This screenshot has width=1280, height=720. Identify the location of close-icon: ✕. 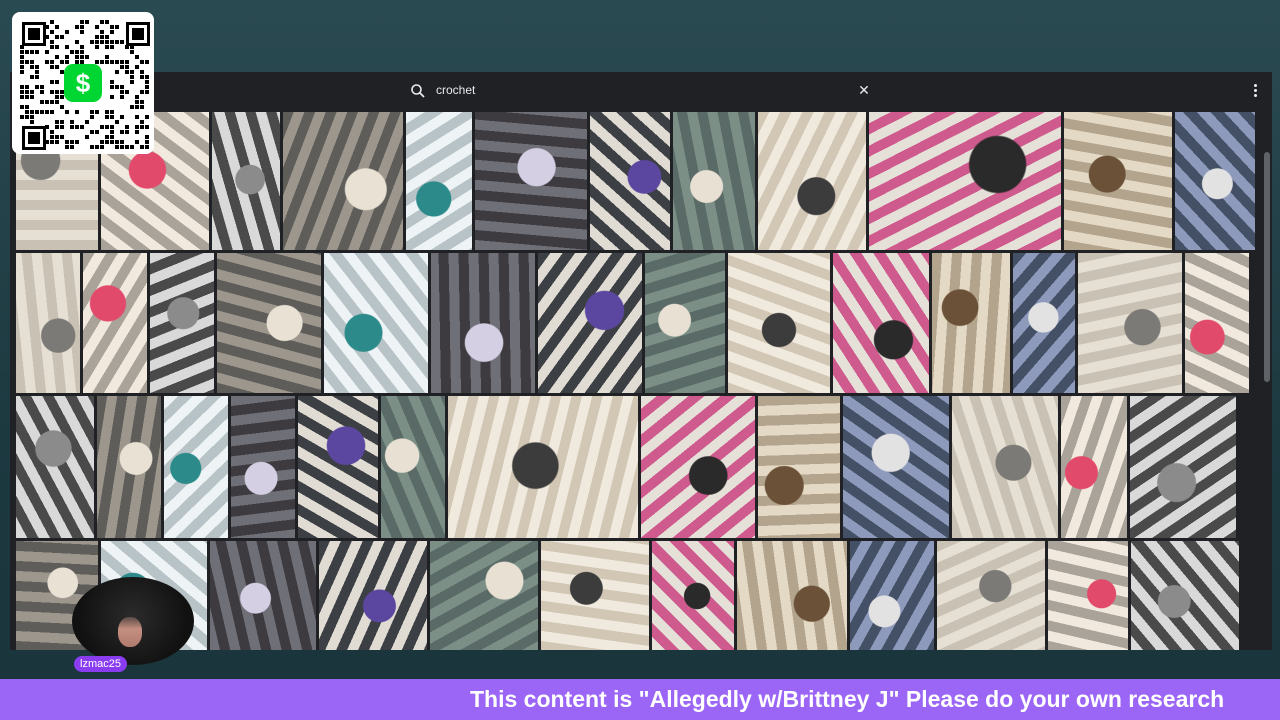
(864, 90).